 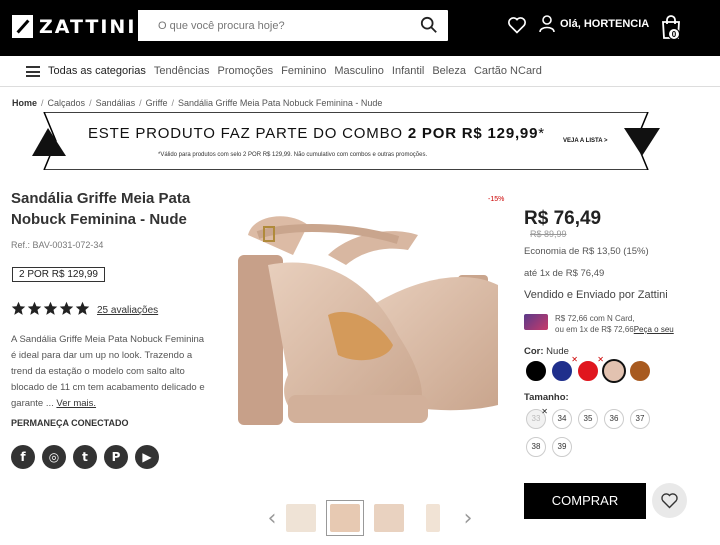 I want to click on favorite-button, so click(x=669, y=500).